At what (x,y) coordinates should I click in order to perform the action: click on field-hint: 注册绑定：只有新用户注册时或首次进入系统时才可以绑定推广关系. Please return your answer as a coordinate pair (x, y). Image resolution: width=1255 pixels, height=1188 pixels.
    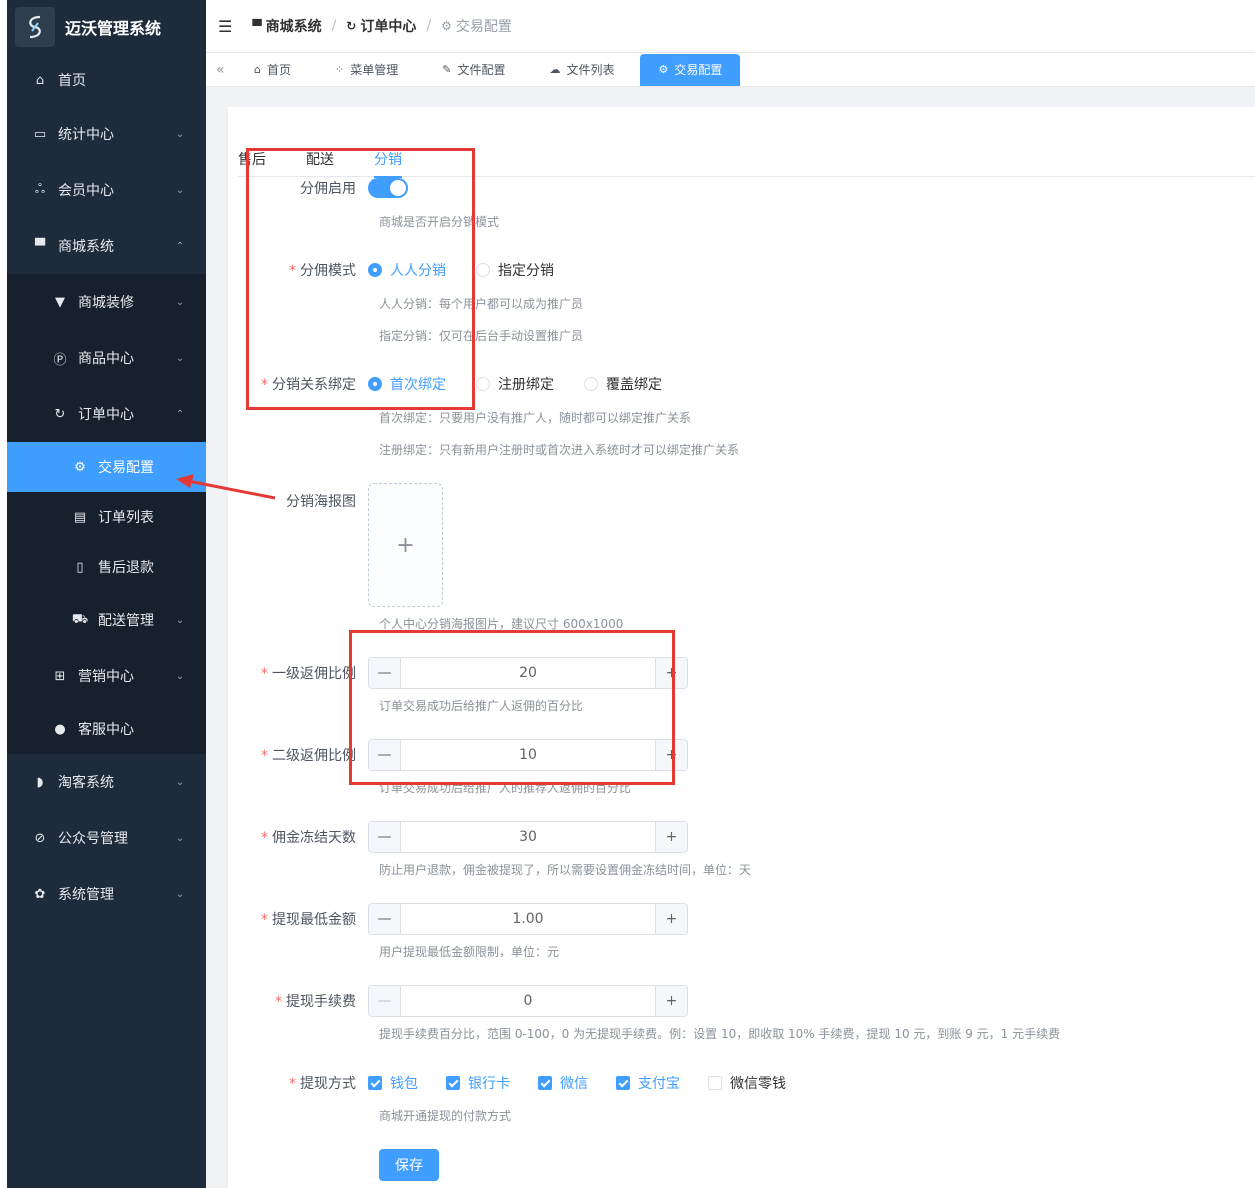
    Looking at the image, I should click on (559, 450).